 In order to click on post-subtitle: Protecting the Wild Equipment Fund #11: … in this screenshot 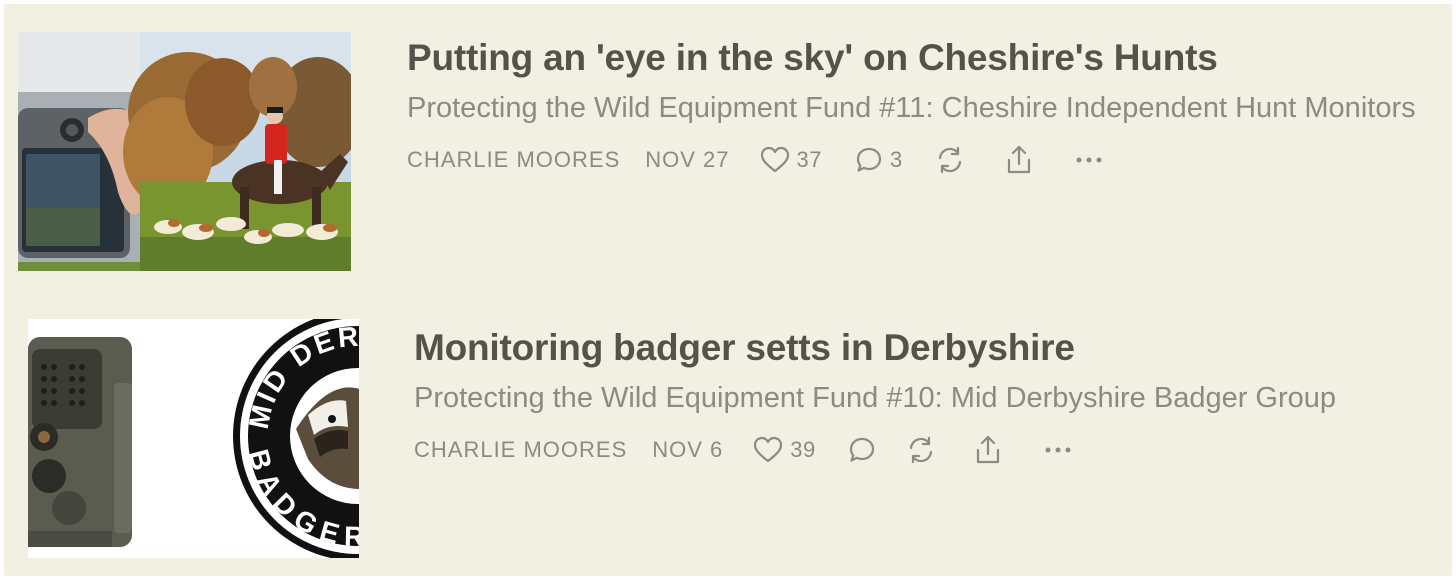, I will do `click(911, 108)`.